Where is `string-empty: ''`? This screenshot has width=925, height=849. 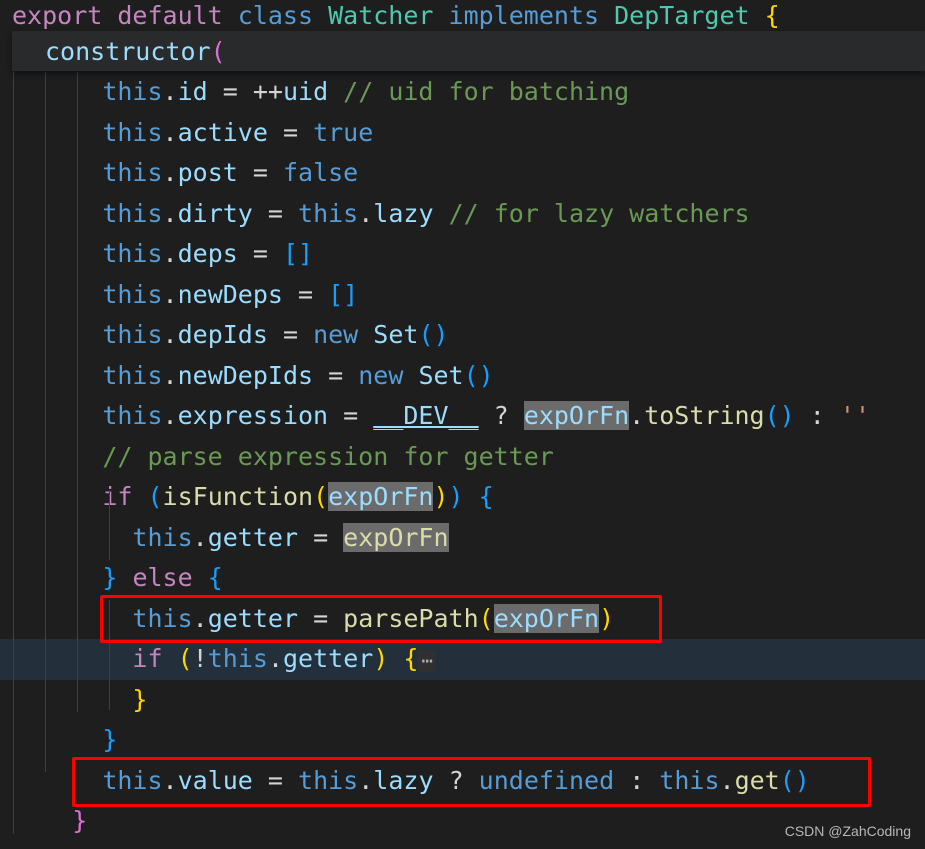
string-empty: '' is located at coordinates (854, 415).